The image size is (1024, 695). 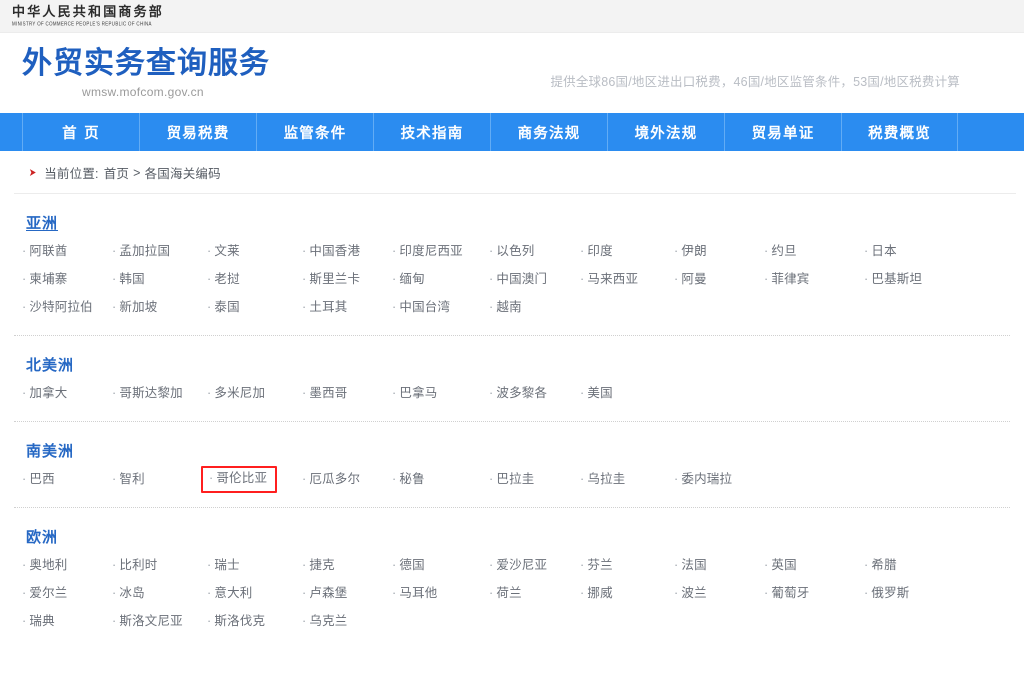 I want to click on country-link: · 越南, so click(x=534, y=307).